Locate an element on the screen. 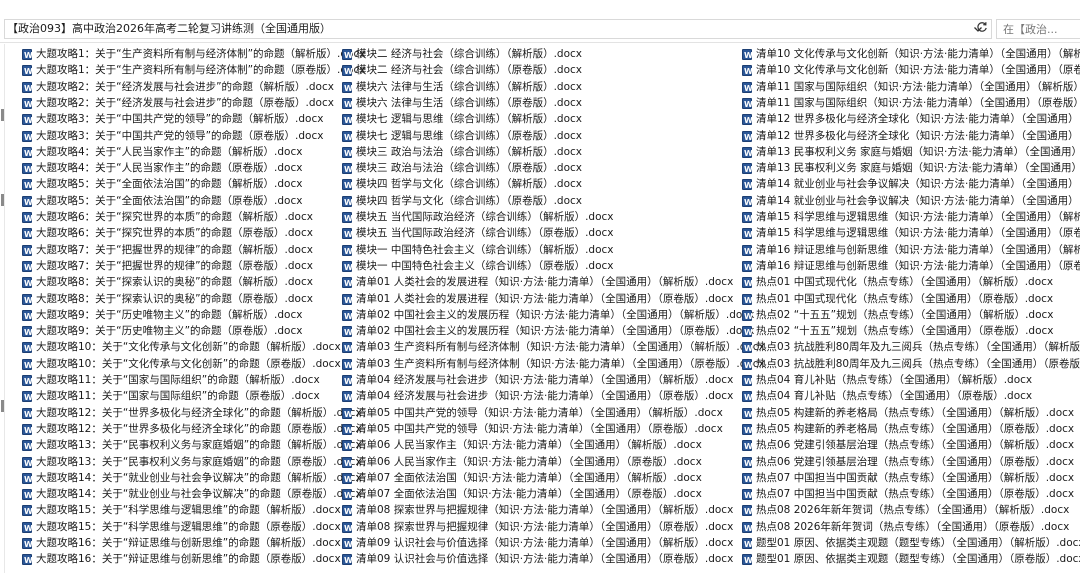 The height and width of the screenshot is (573, 1080). file-name: 大题攻略15：关于“科学思维与逻辑思维”的命题（解析版）.docx is located at coordinates (188, 510).